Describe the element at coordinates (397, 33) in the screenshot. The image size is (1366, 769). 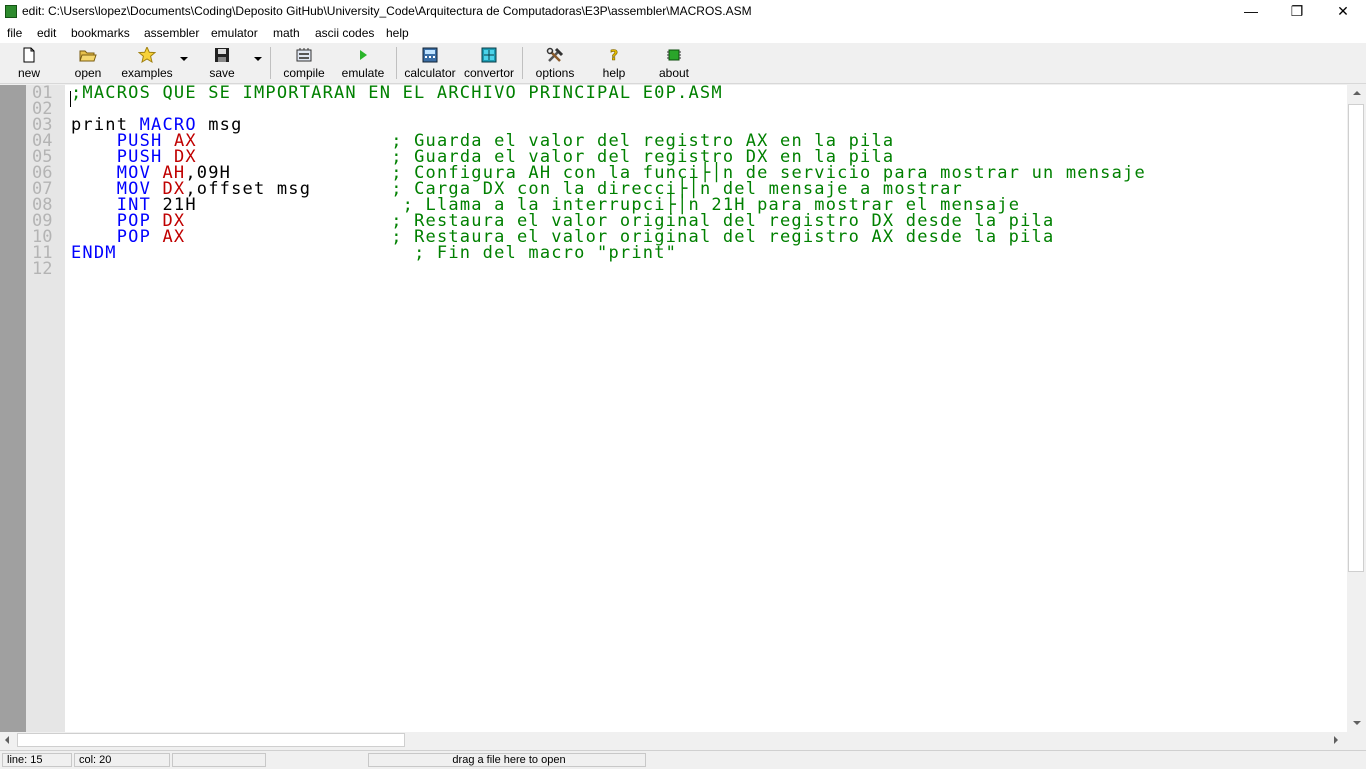
I see `menu-help: help` at that location.